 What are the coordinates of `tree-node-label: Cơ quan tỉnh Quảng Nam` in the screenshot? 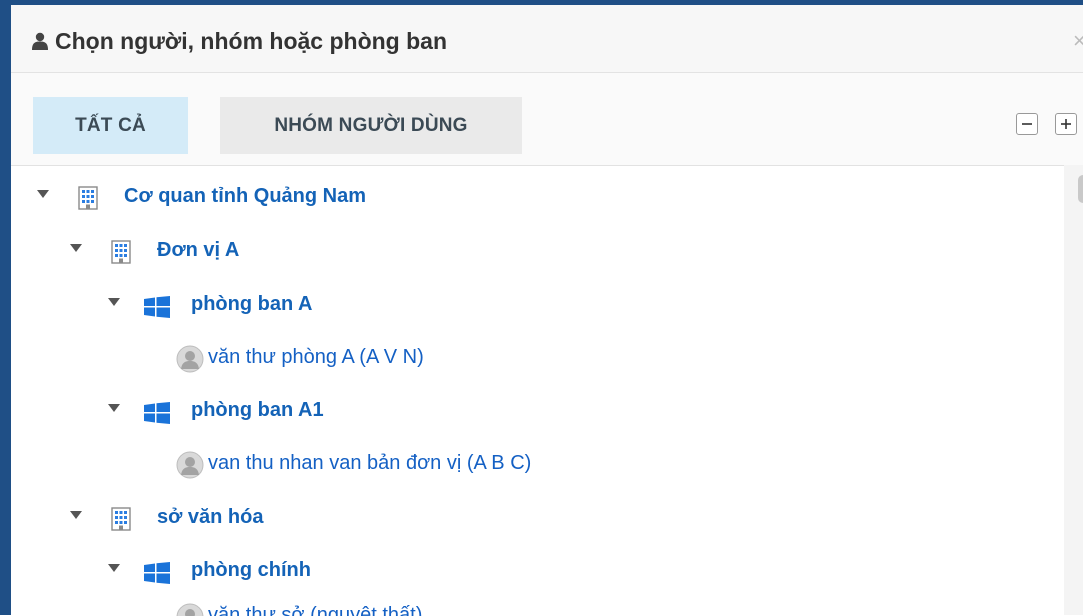 It's located at (245, 196).